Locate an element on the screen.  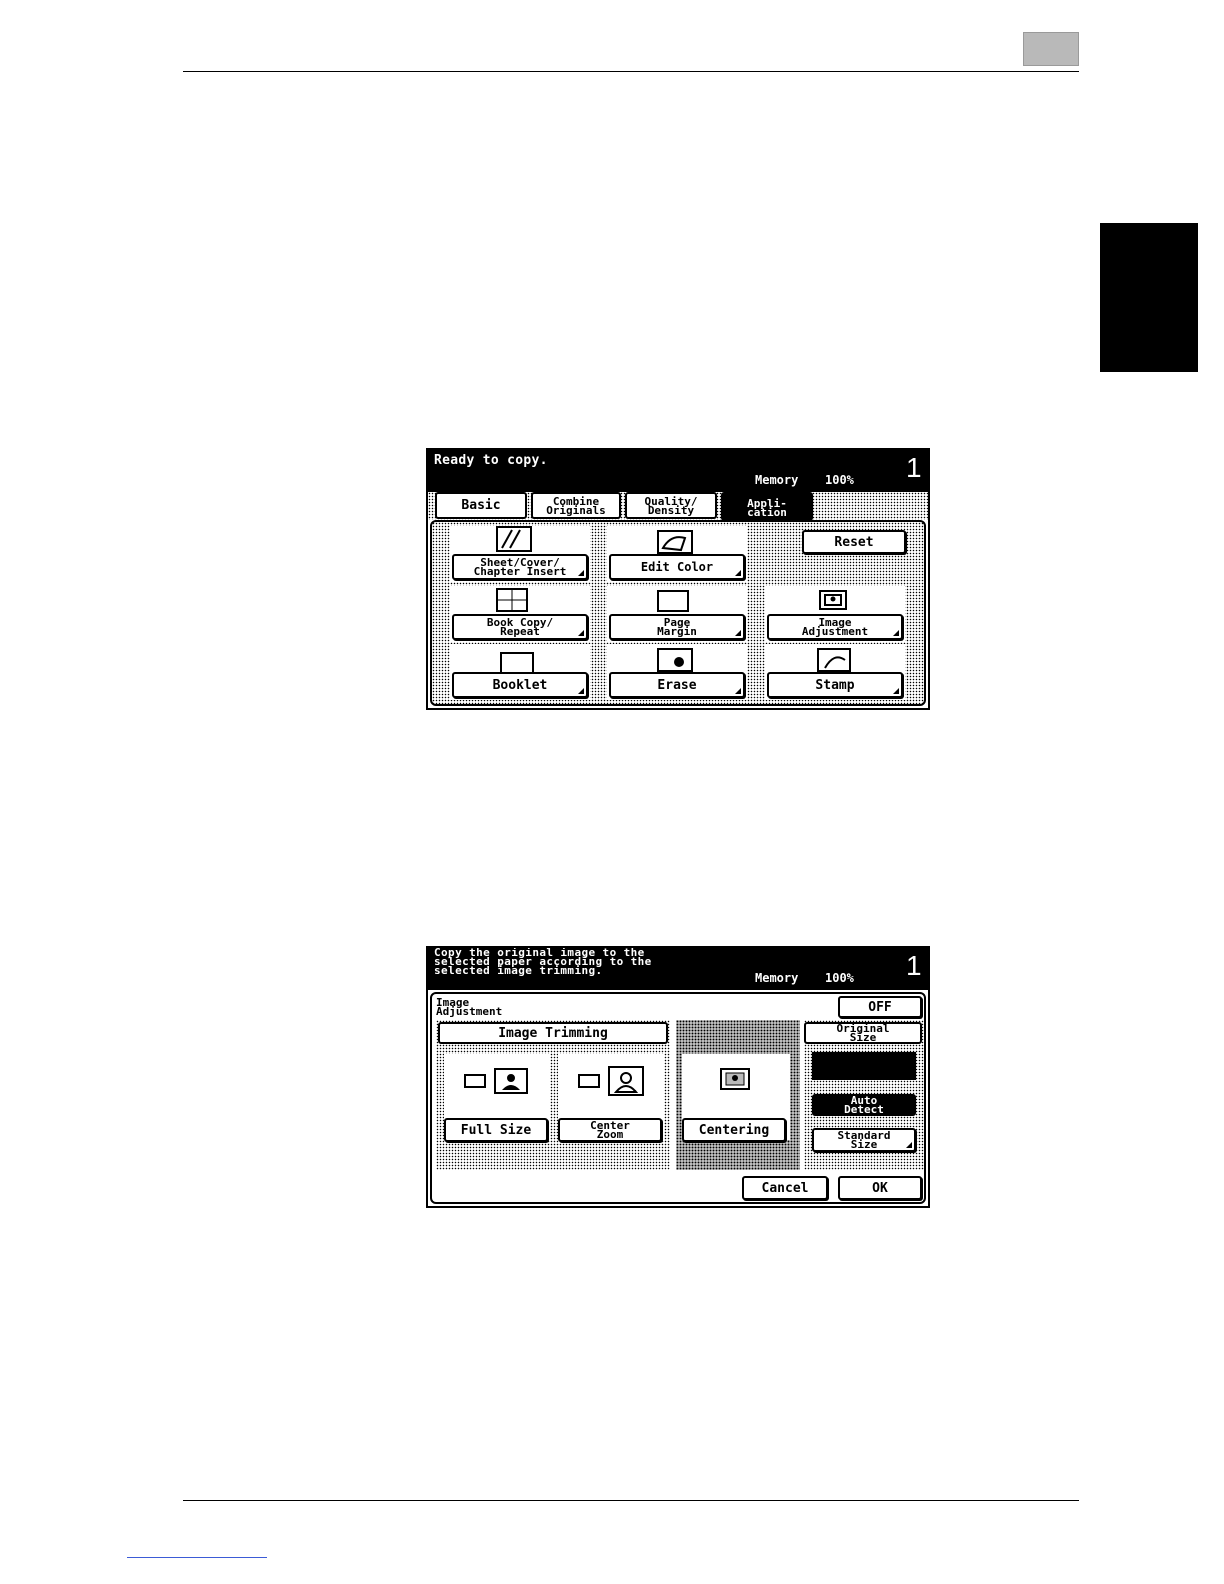
sheet-cover-cell: Sheet/Cover/ Chapter Insert is located at coordinates (520, 554).